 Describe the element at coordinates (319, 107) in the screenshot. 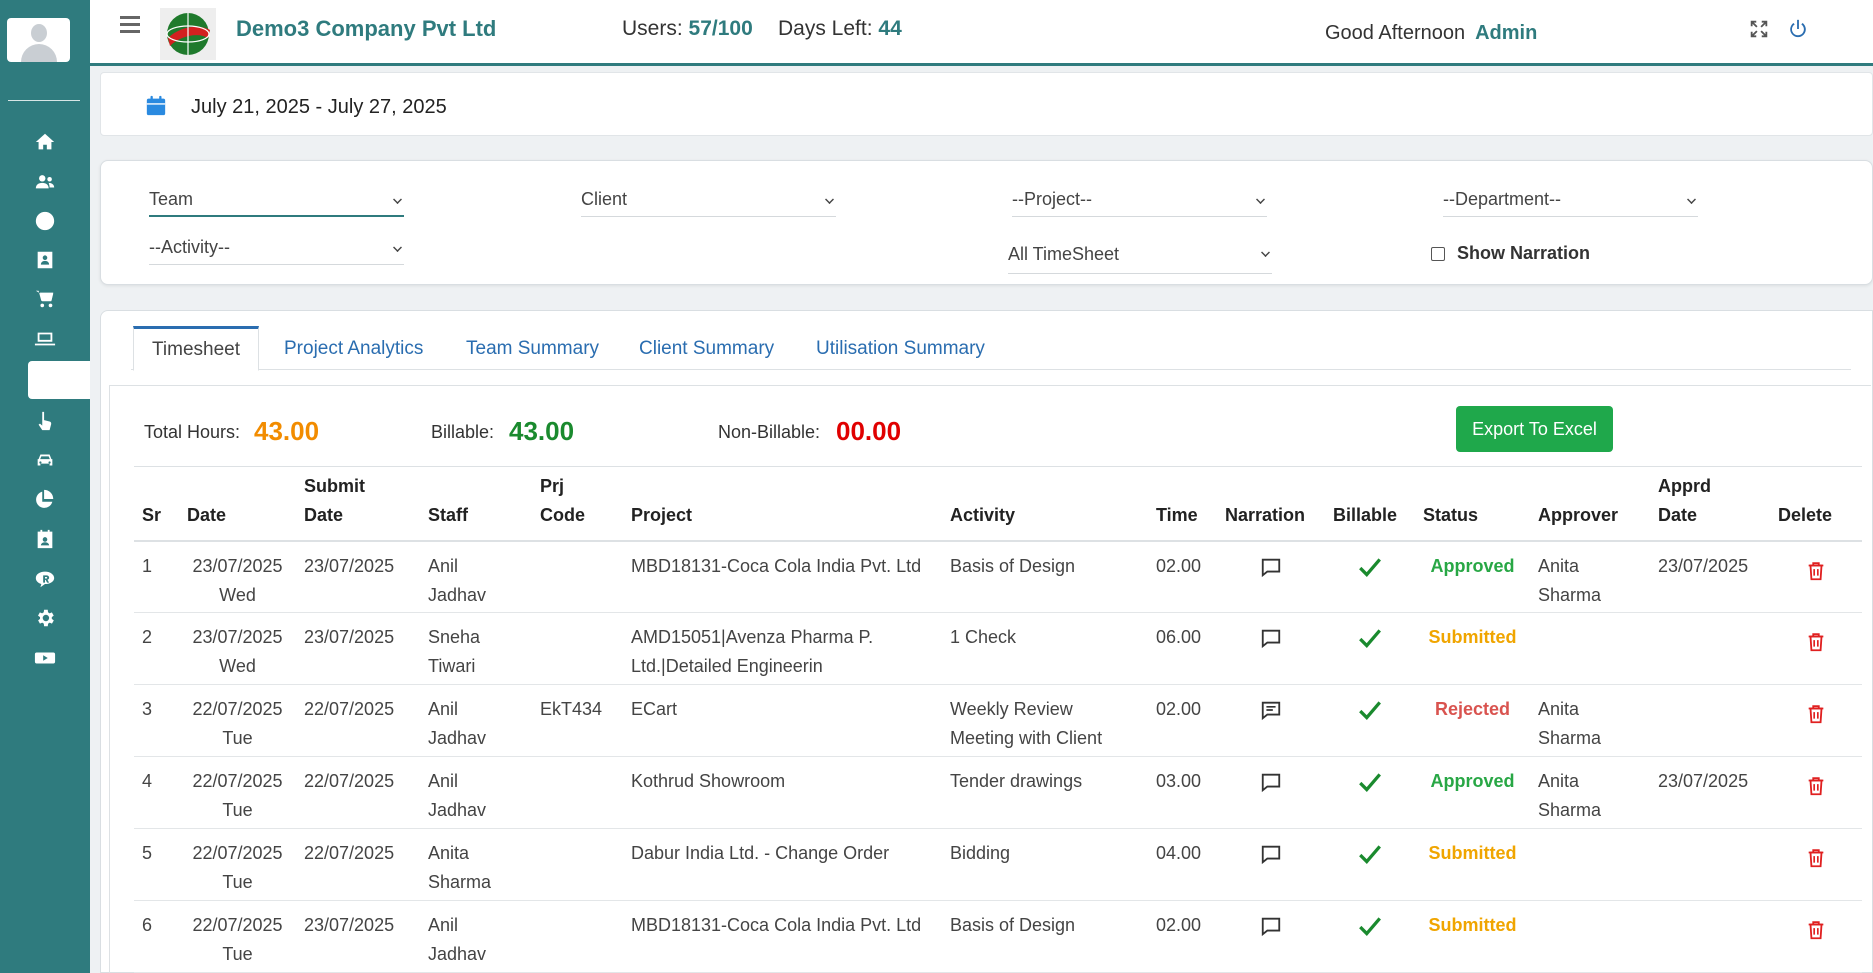

I see `date-range-text: July 21, 2025 - July 27, 2025` at that location.